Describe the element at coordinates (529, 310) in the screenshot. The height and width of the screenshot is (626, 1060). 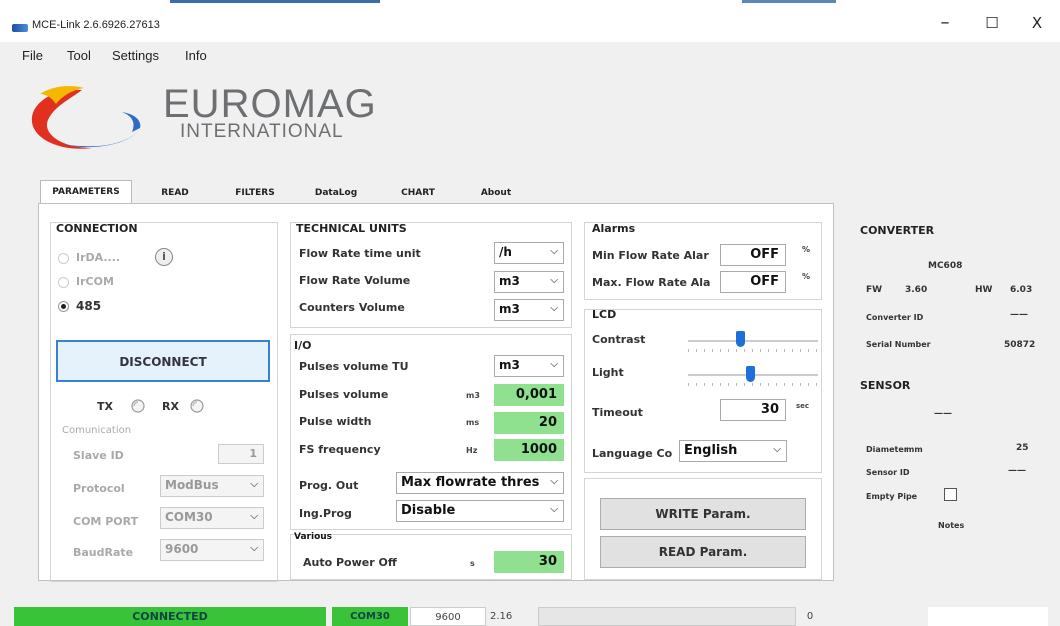
I see `counters-volume-select: m3 ⌵` at that location.